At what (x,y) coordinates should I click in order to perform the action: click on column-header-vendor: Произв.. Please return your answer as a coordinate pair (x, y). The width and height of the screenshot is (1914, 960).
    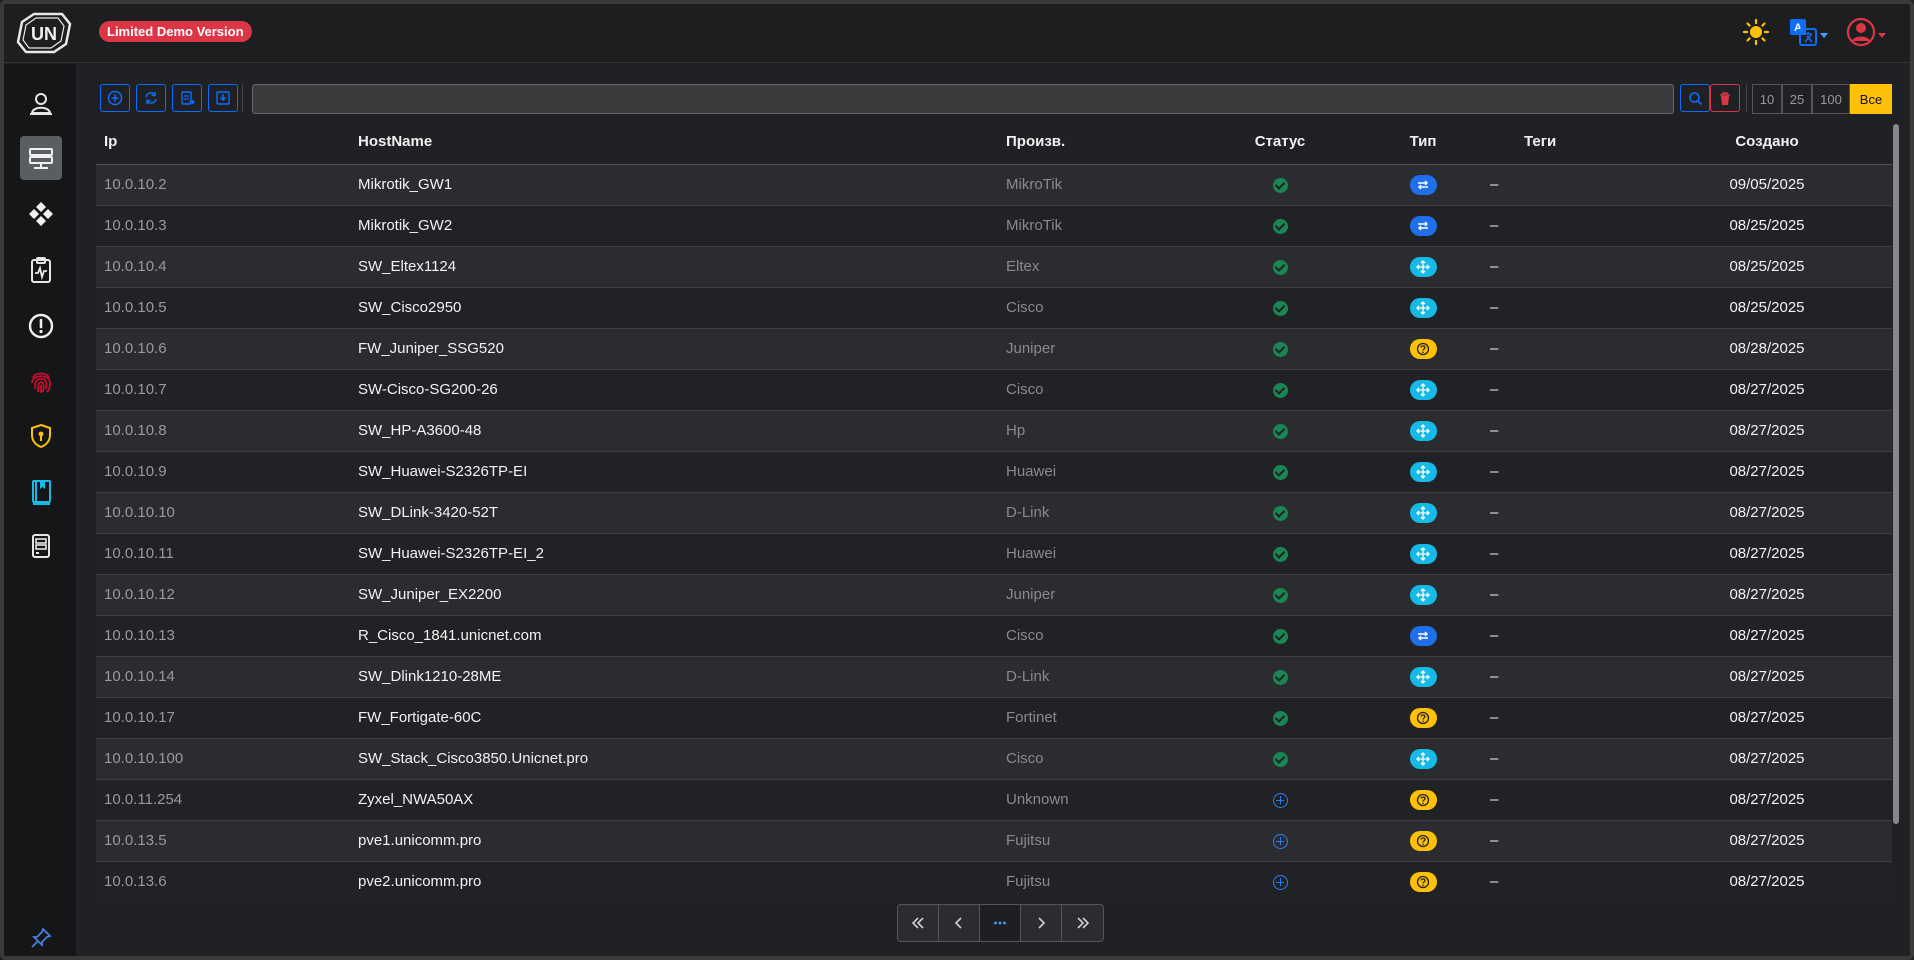
    Looking at the image, I should click on (1098, 142).